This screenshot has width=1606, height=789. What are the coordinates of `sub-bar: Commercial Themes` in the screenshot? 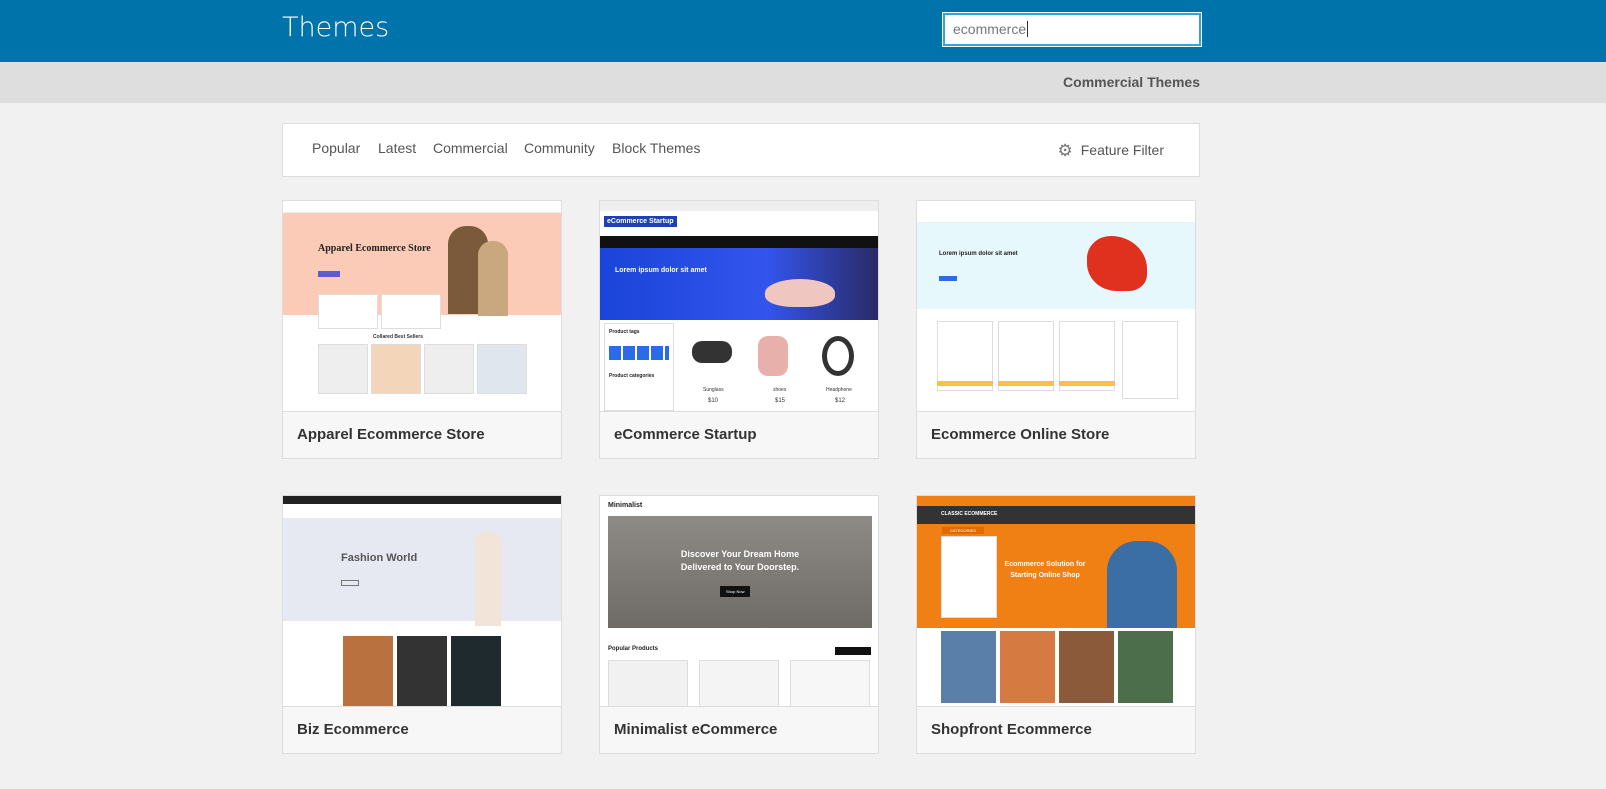 It's located at (803, 82).